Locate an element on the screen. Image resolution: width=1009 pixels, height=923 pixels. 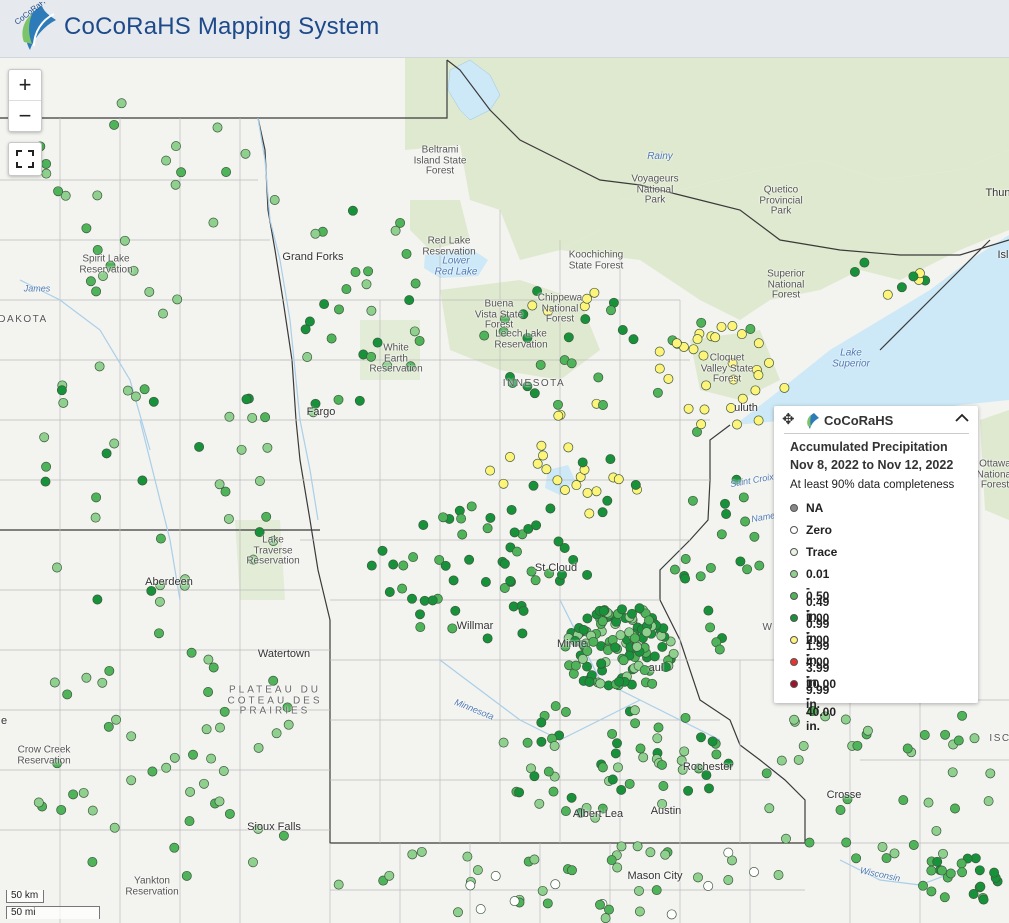
zoom-out-button: − is located at coordinates (25, 115).